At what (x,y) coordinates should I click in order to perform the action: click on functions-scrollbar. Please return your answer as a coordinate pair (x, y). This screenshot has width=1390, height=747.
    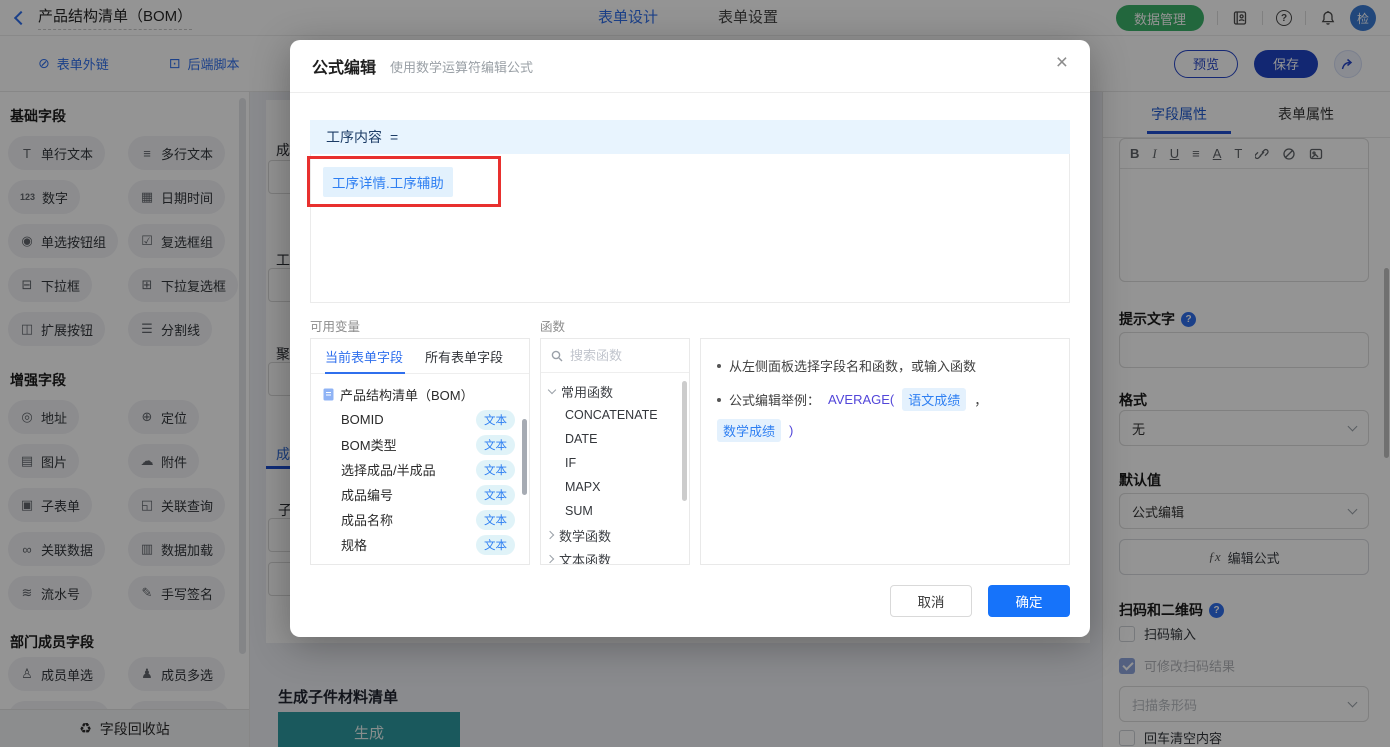
    Looking at the image, I should click on (684, 441).